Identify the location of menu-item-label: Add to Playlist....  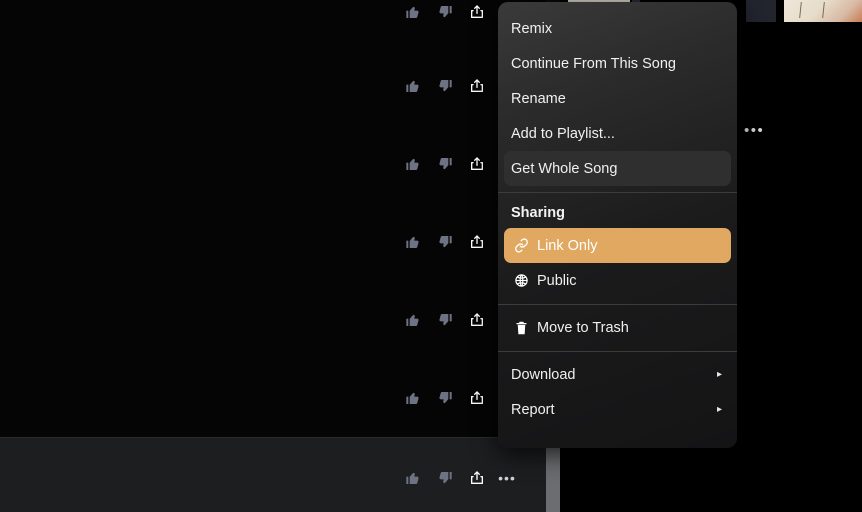
(563, 133).